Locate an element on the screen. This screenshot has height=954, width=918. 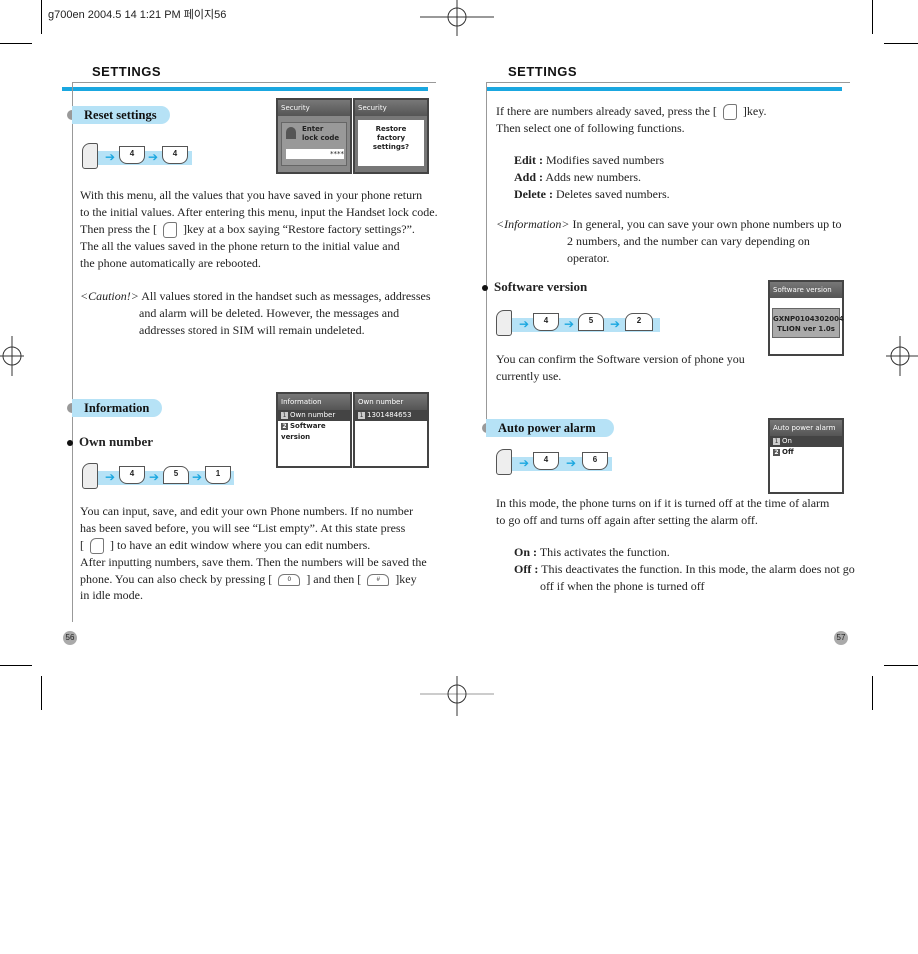
screen-title: Auto power alarm is located at coordinates (806, 428).